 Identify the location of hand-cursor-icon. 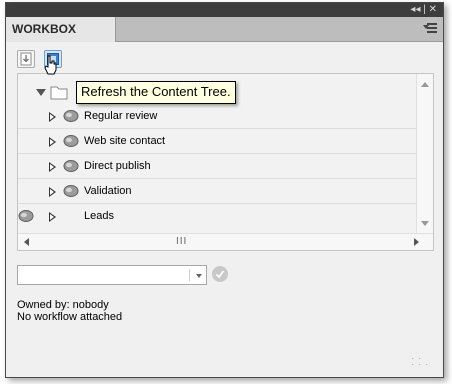
(50, 65).